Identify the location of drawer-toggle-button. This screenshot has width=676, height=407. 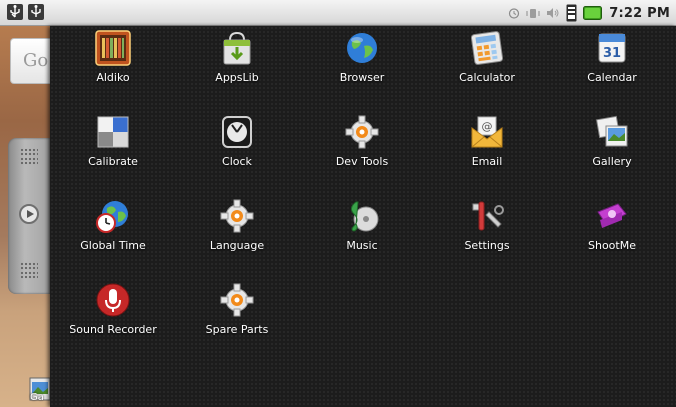
(29, 214).